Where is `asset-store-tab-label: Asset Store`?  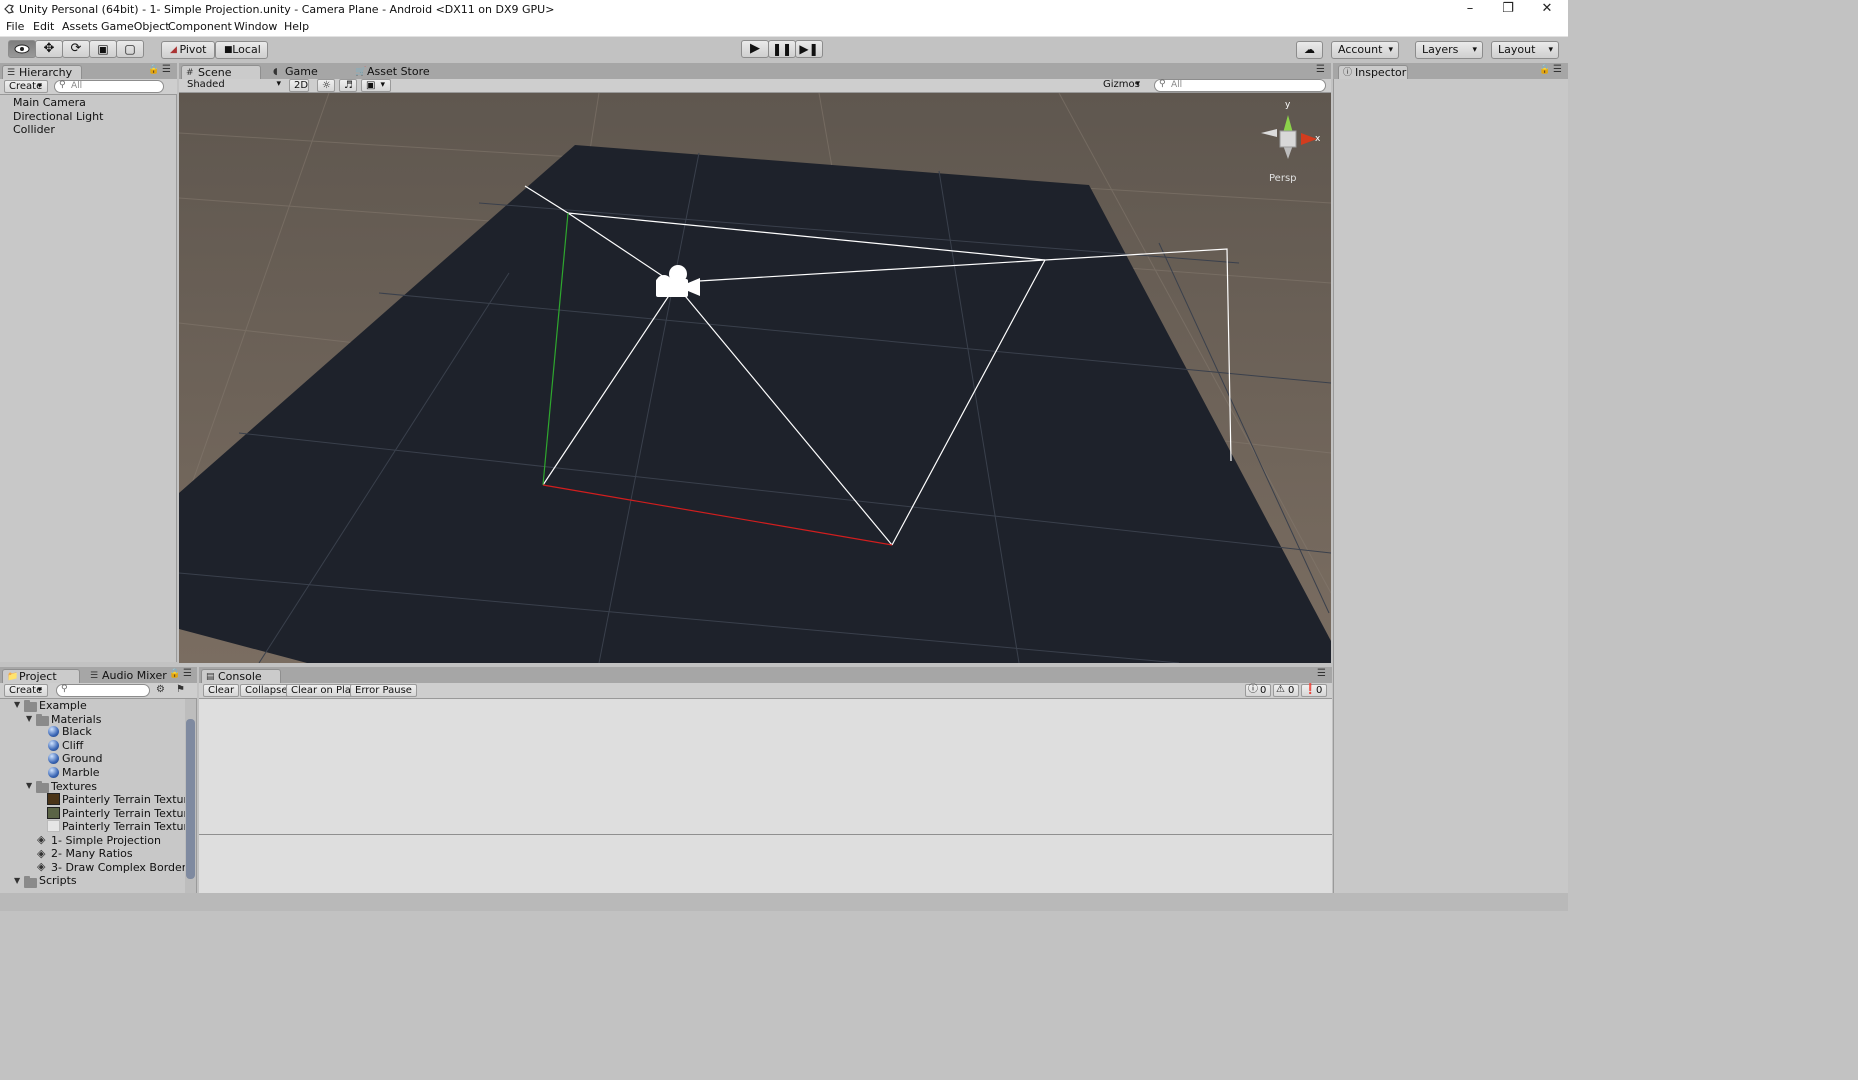 asset-store-tab-label: Asset Store is located at coordinates (398, 71).